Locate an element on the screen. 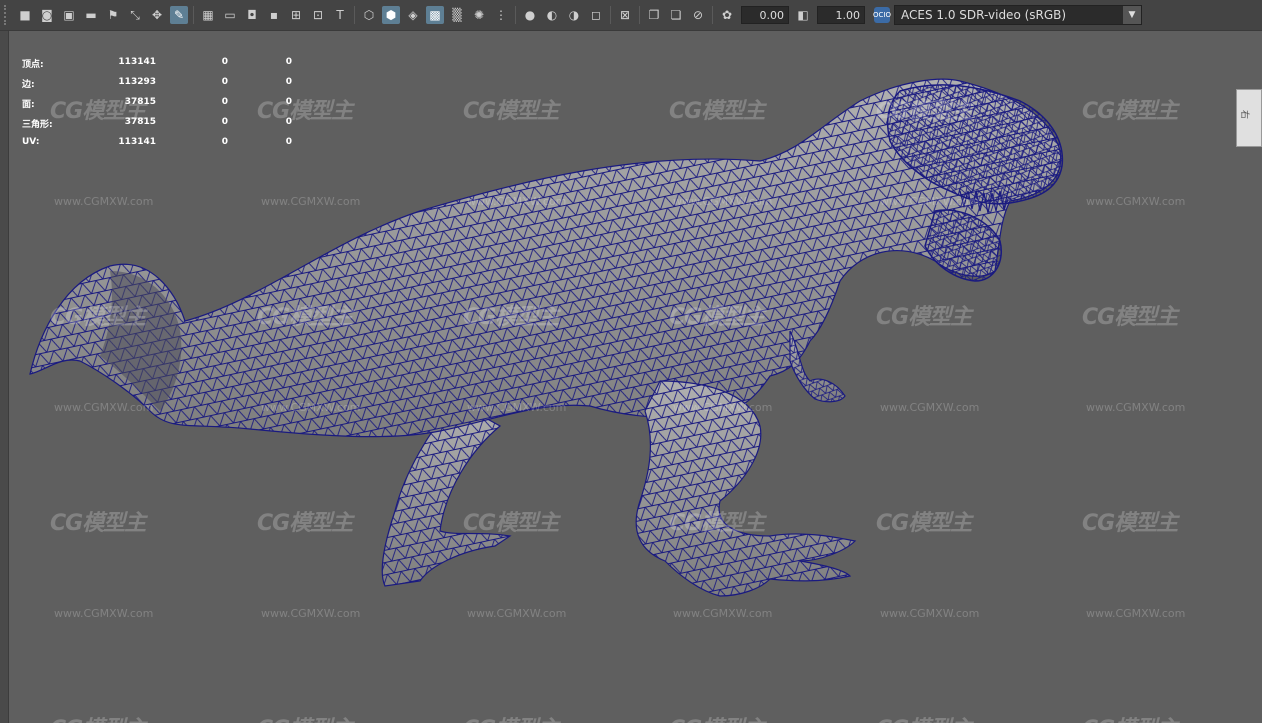 This screenshot has width=1262, height=723. view-cube: 右 is located at coordinates (1249, 118).